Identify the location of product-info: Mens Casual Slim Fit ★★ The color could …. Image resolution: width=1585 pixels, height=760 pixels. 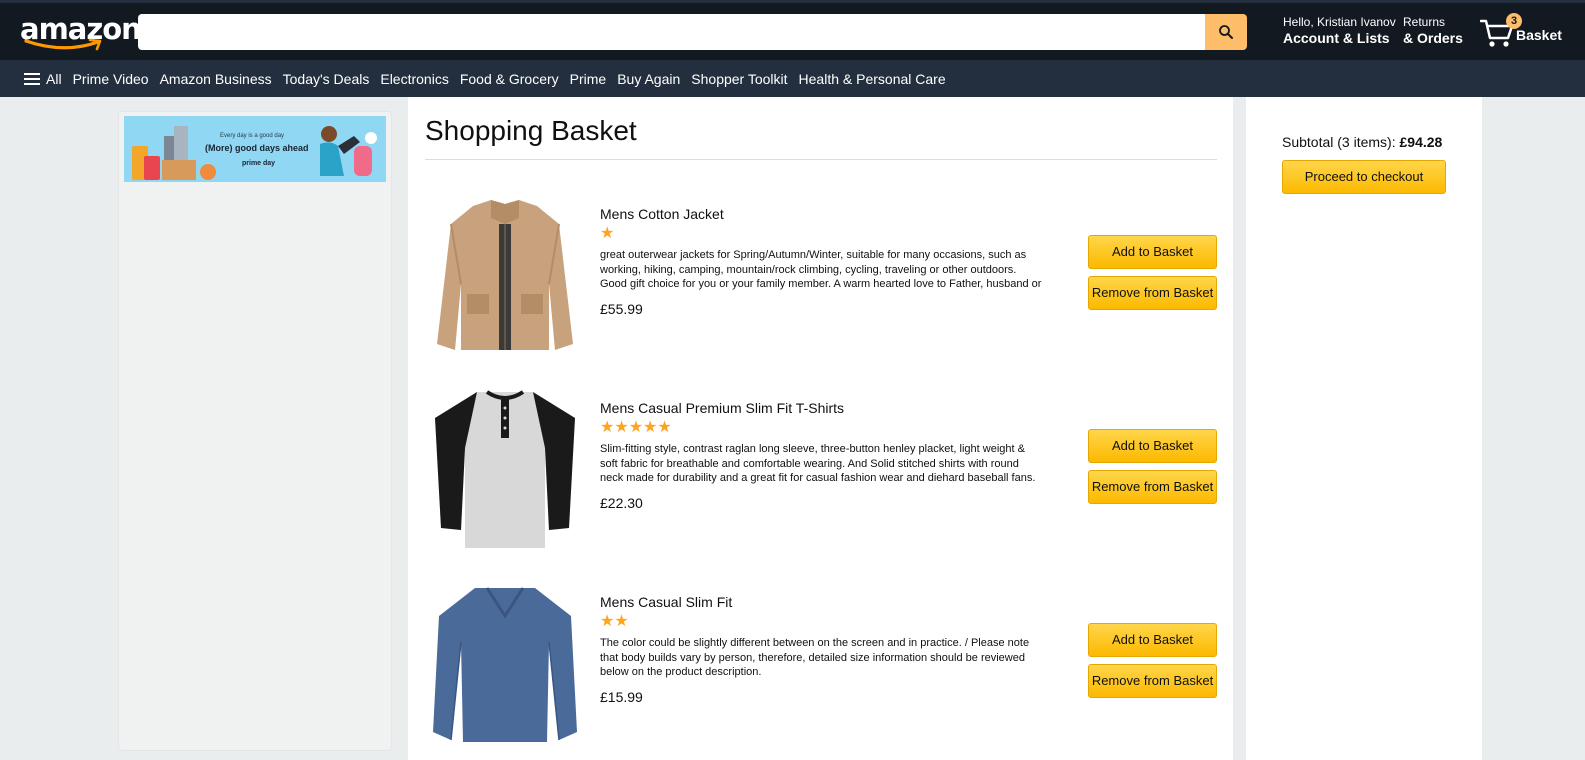
(822, 649).